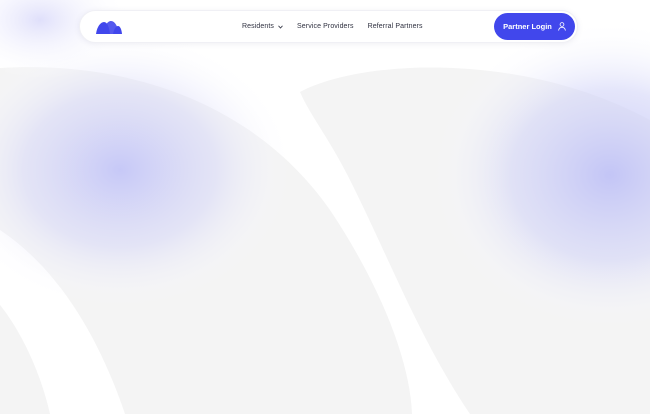 The width and height of the screenshot is (650, 414). I want to click on nav-item-residents-label: Residents, so click(258, 26).